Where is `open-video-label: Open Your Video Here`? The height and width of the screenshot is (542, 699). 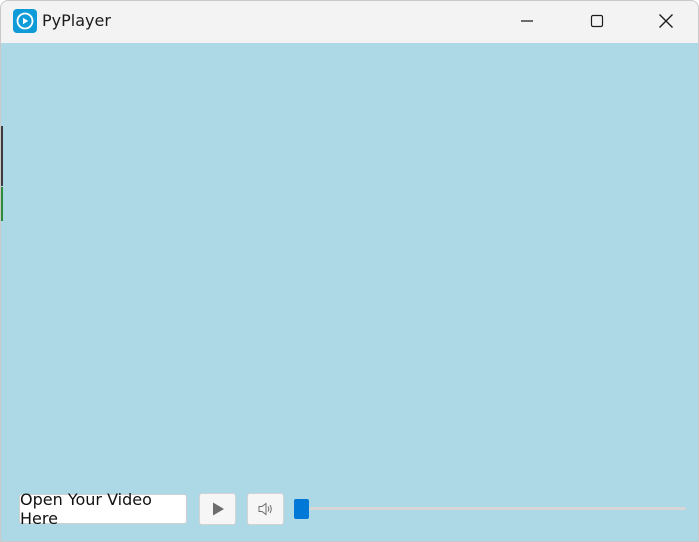
open-video-label: Open Your Video Here is located at coordinates (86, 509).